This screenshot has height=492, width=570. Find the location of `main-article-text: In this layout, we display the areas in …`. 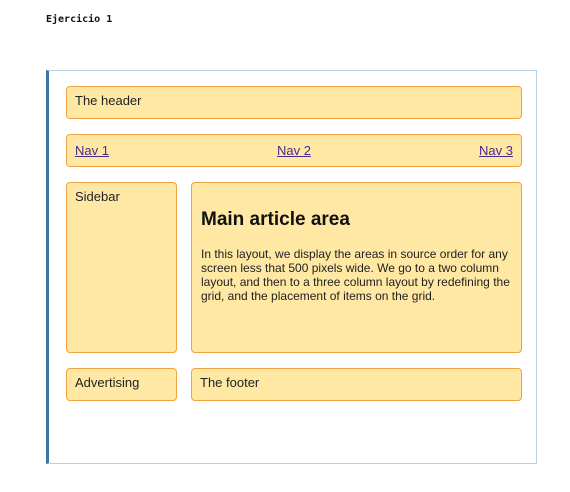

main-article-text: In this layout, we display the areas in … is located at coordinates (355, 275).